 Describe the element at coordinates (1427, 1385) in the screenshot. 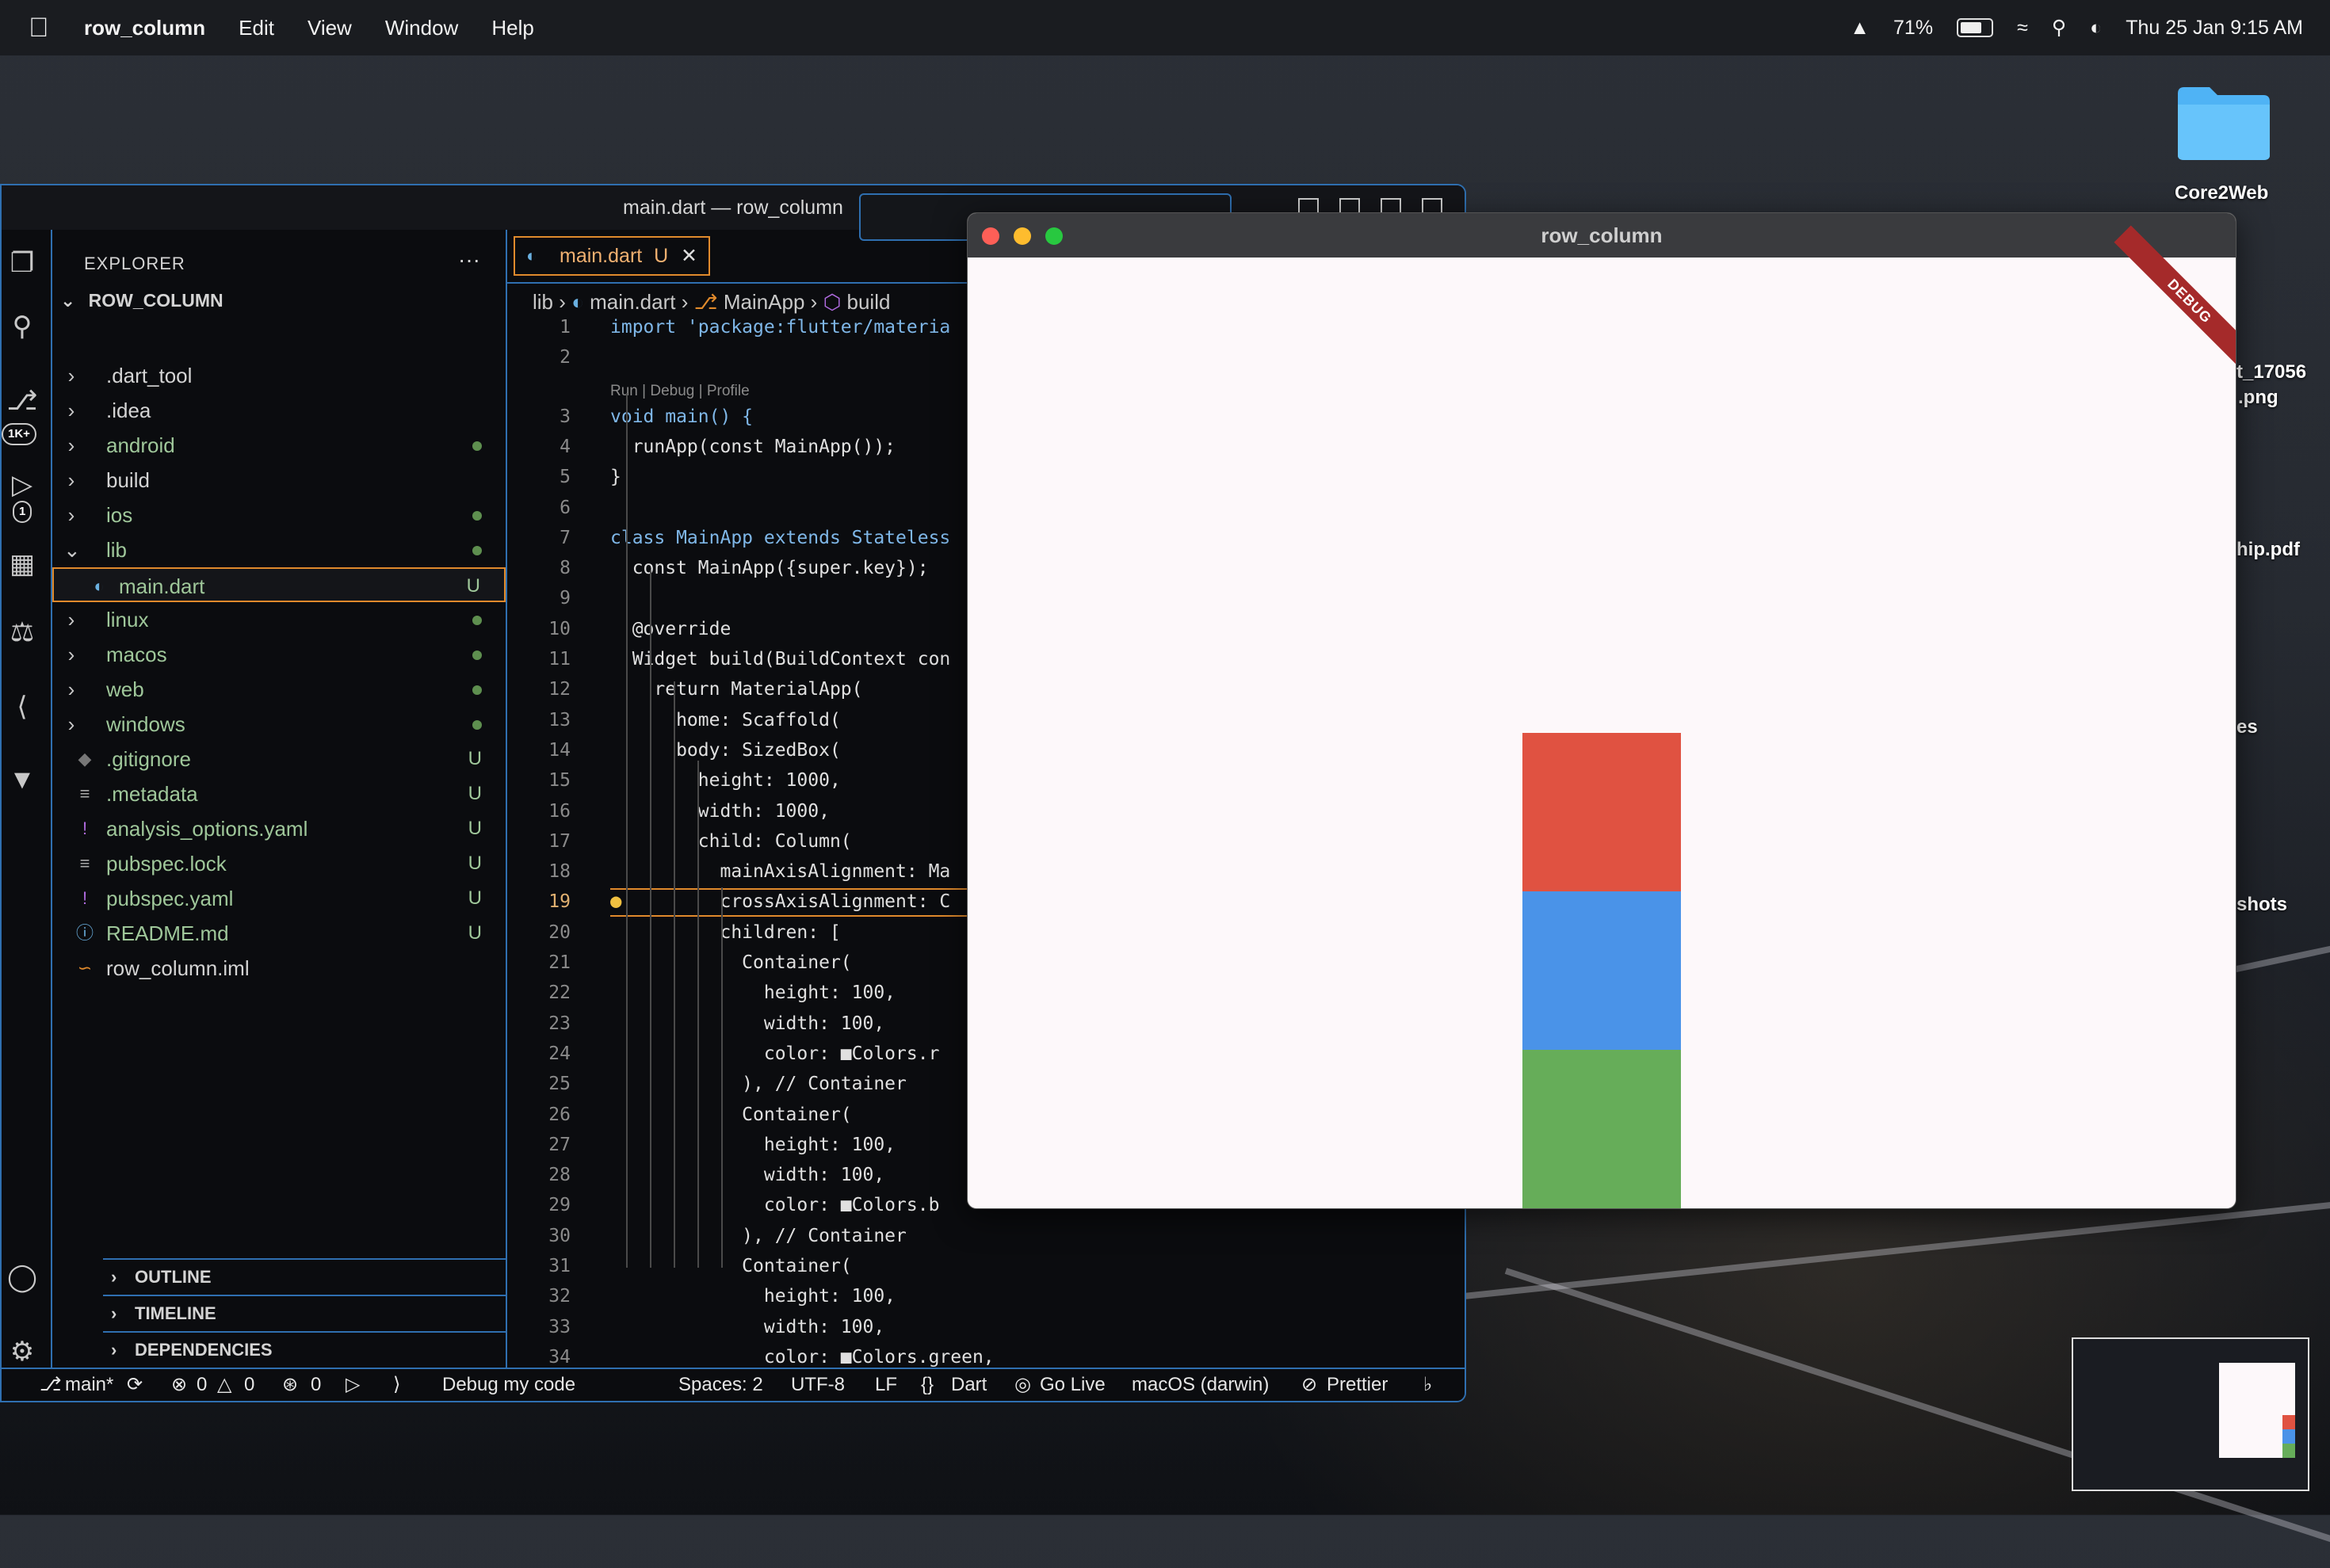

I see `notifications-icon: ♭` at that location.